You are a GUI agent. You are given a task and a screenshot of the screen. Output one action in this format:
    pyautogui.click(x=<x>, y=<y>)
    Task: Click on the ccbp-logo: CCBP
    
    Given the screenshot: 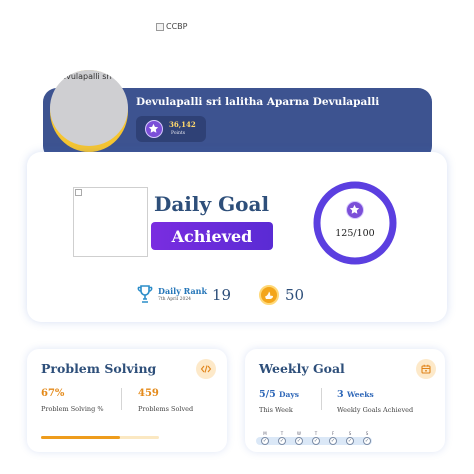 What is the action you would take?
    pyautogui.click(x=171, y=26)
    